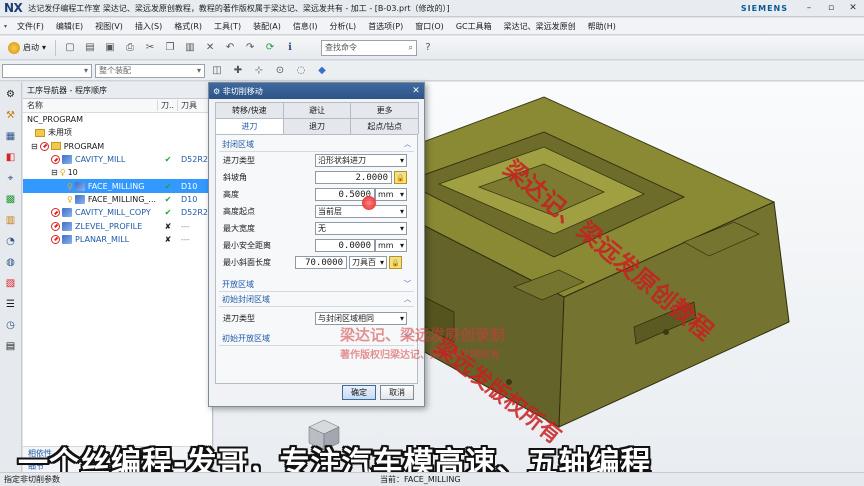  Describe the element at coordinates (290, 48) in the screenshot. I see `info-icon: ℹ` at that location.